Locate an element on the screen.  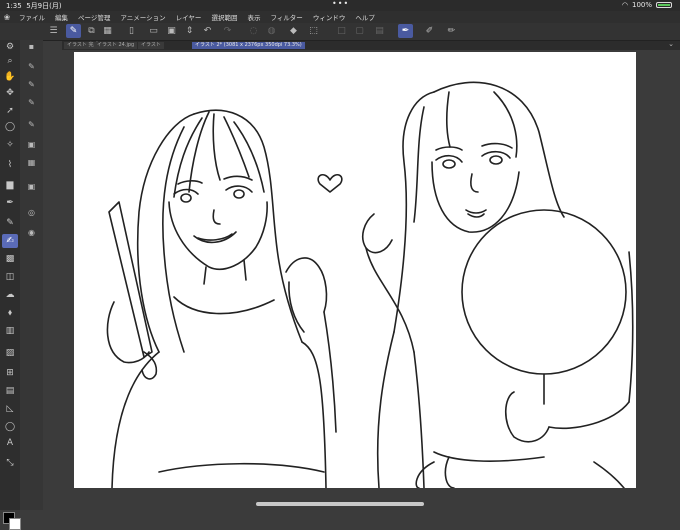
app-logo-icon: ❀ is located at coordinates (7, 17).